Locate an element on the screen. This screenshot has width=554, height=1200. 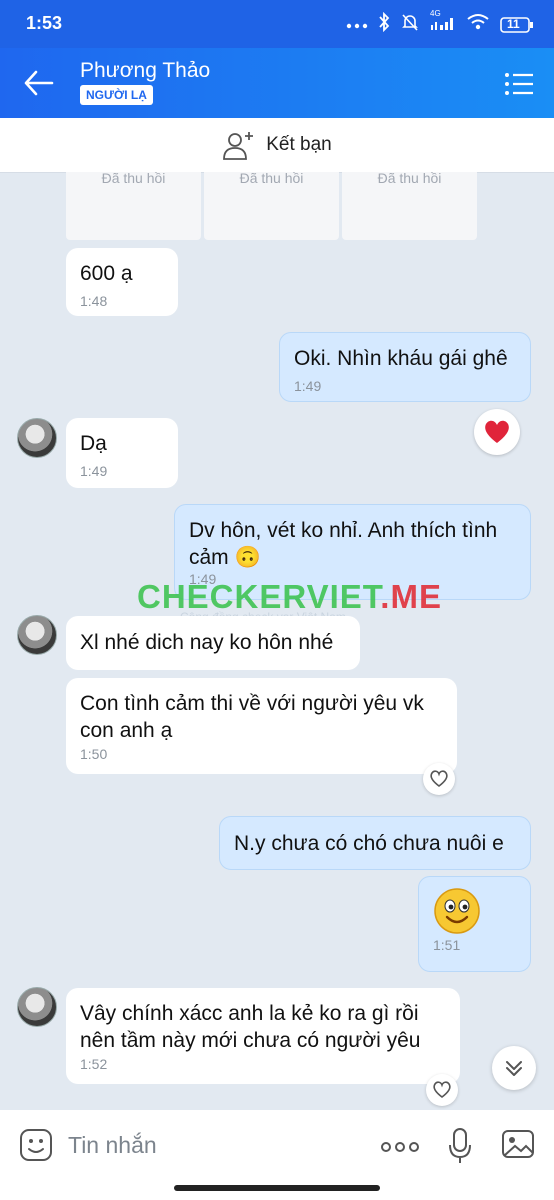
image-icon is located at coordinates (518, 1144).